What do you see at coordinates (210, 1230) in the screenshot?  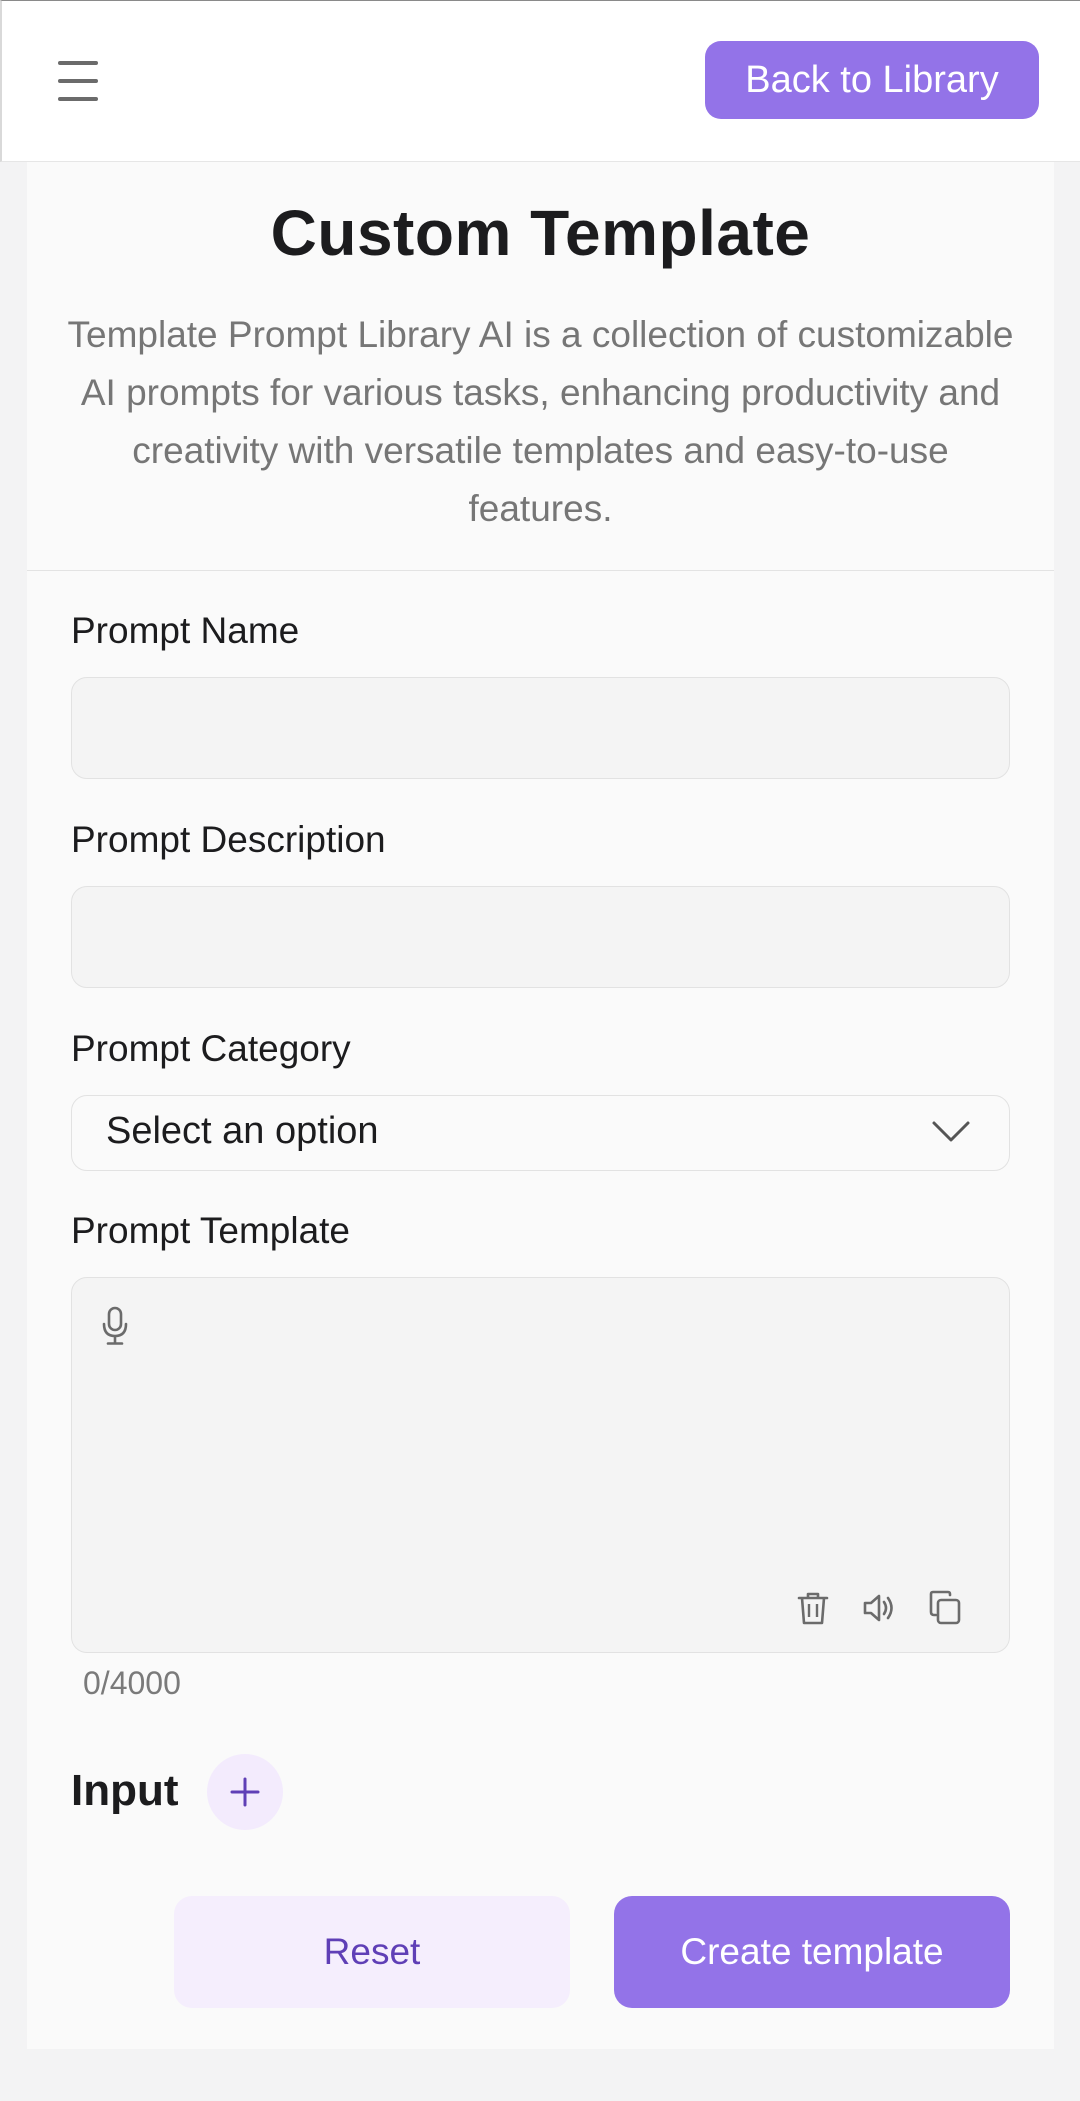 I see `prompt-template-label: Prompt Template` at bounding box center [210, 1230].